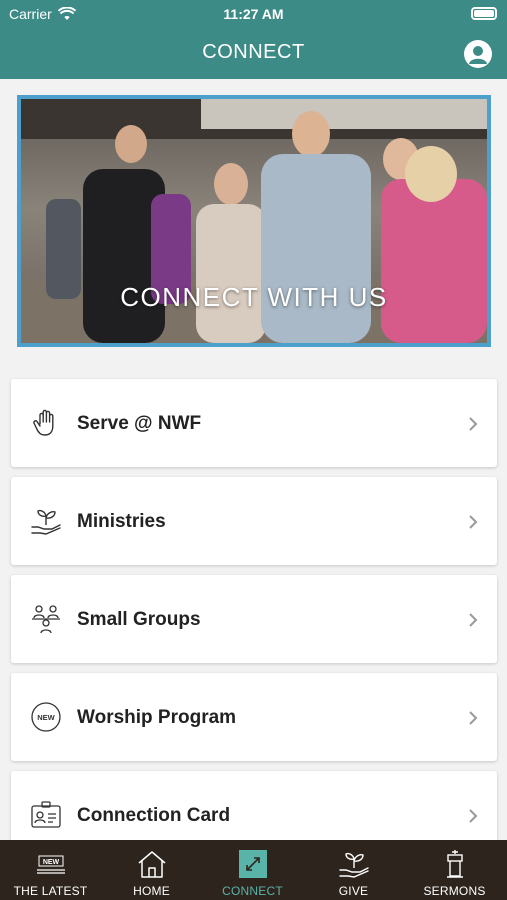 The height and width of the screenshot is (900, 507). I want to click on new-sign-icon: NEW, so click(50, 864).